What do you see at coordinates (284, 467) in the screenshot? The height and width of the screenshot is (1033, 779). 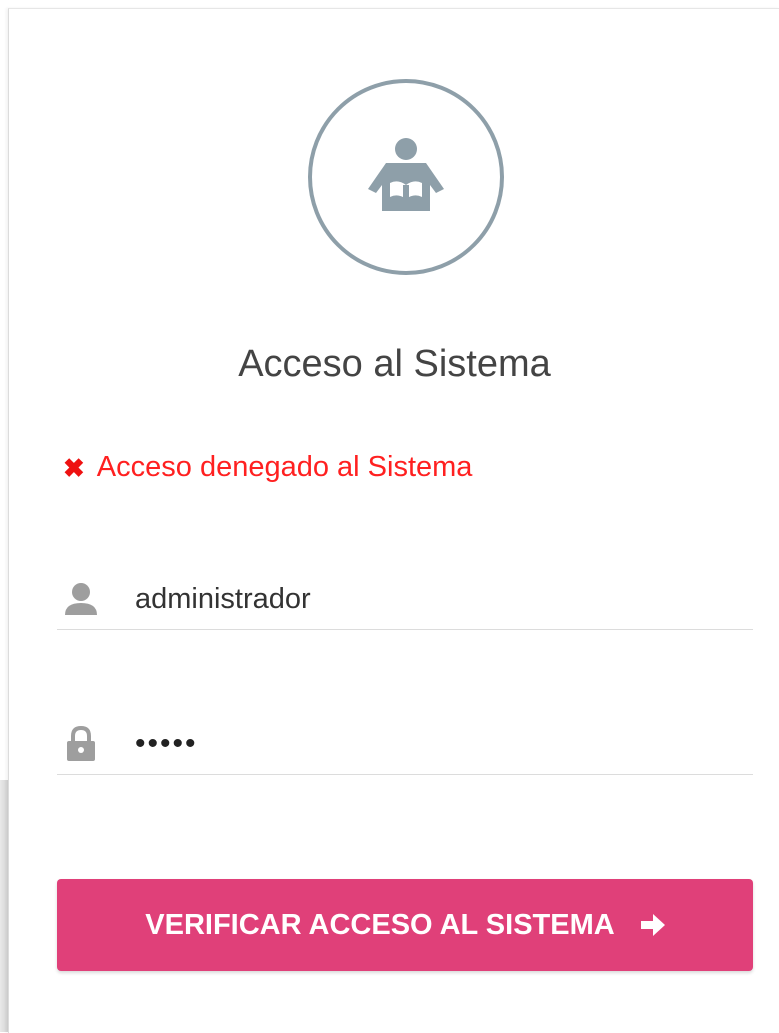 I see `error-text: Acceso denegado al Sistema` at bounding box center [284, 467].